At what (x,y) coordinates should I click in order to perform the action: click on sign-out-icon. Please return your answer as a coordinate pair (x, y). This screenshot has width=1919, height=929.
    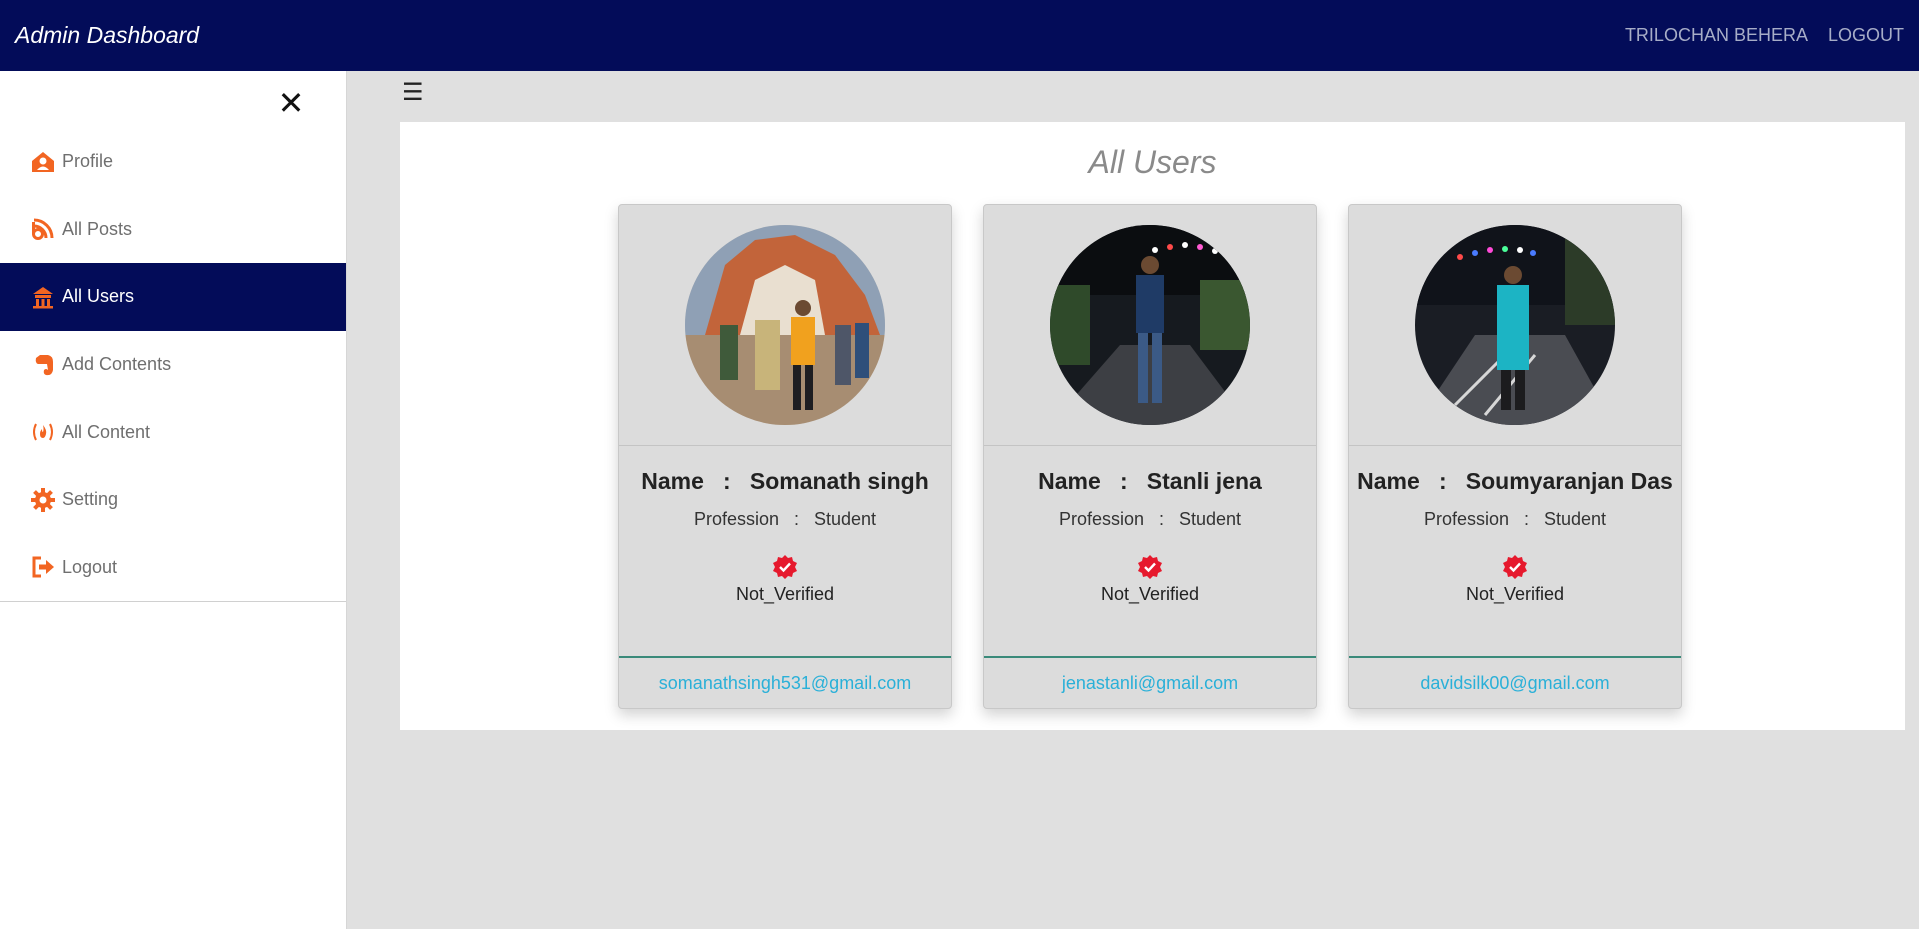
    Looking at the image, I should click on (43, 567).